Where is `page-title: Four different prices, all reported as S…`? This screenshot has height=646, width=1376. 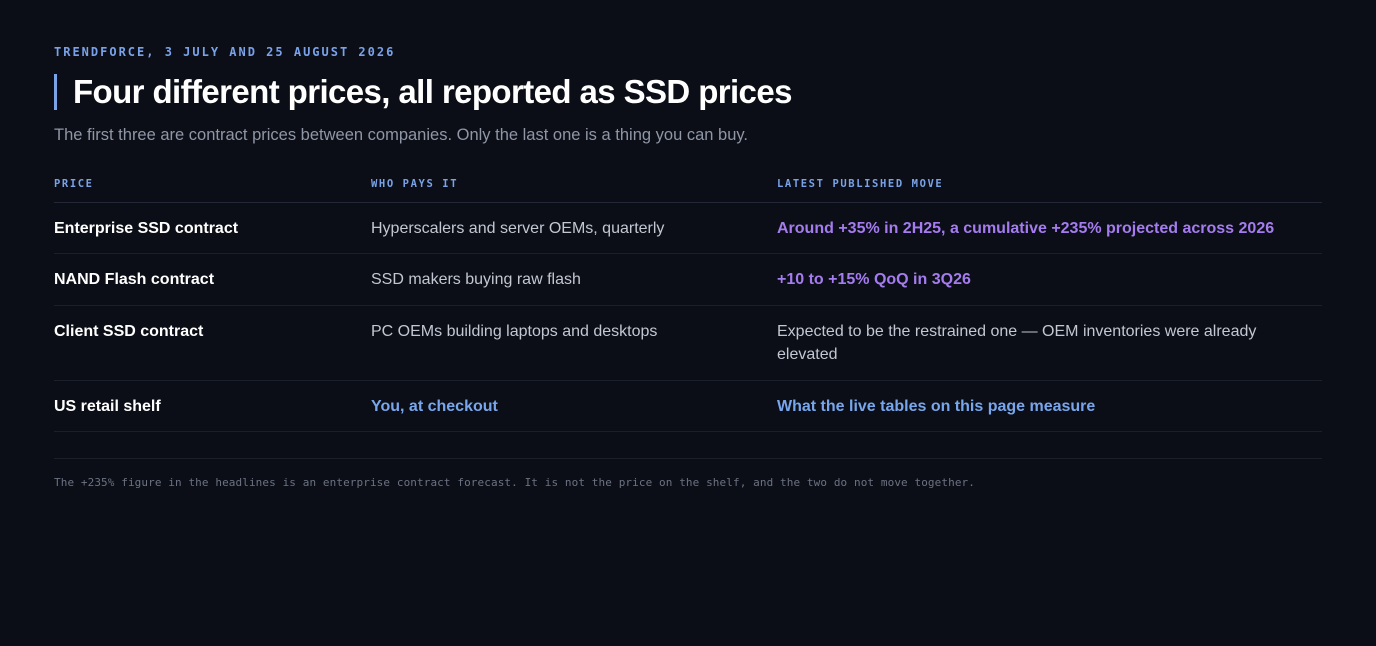 page-title: Four different prices, all reported as S… is located at coordinates (432, 91).